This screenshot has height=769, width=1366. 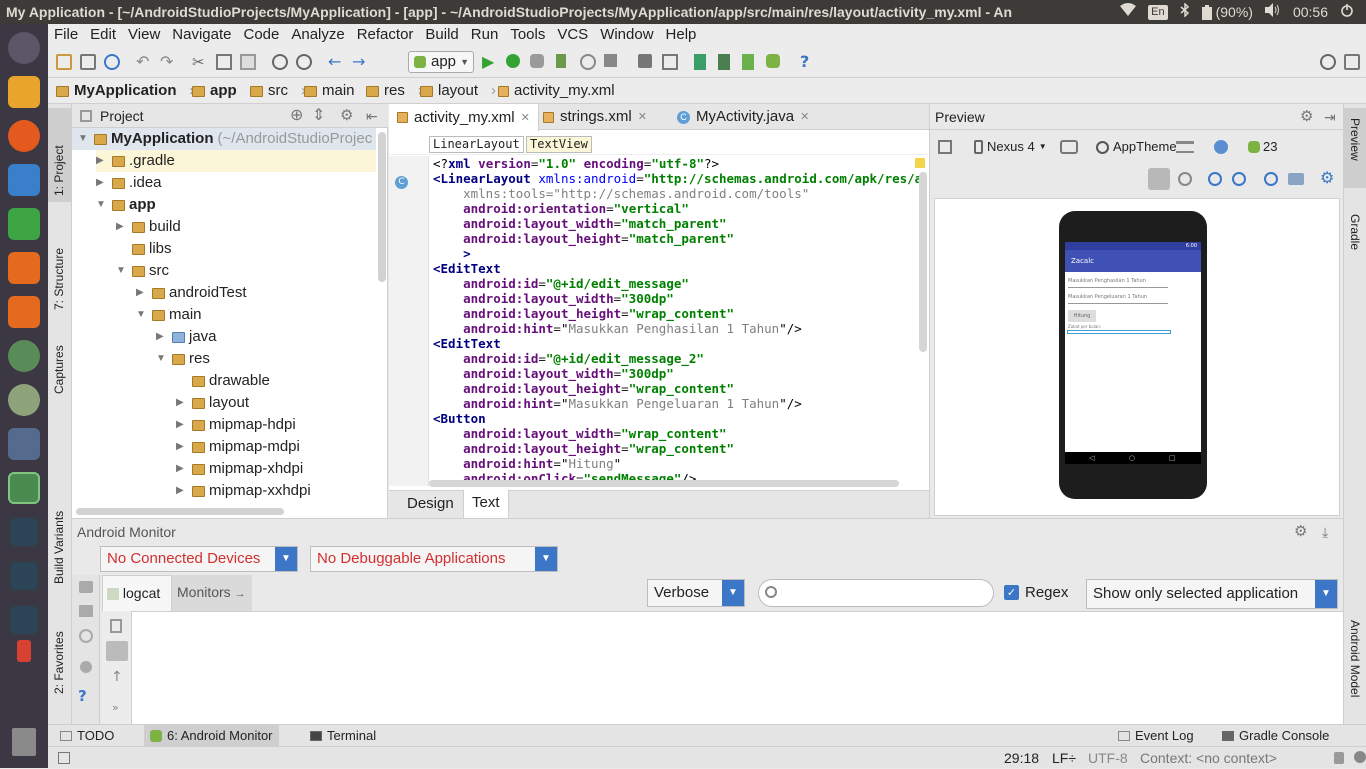 I want to click on clock: 00:56, so click(x=1310, y=12).